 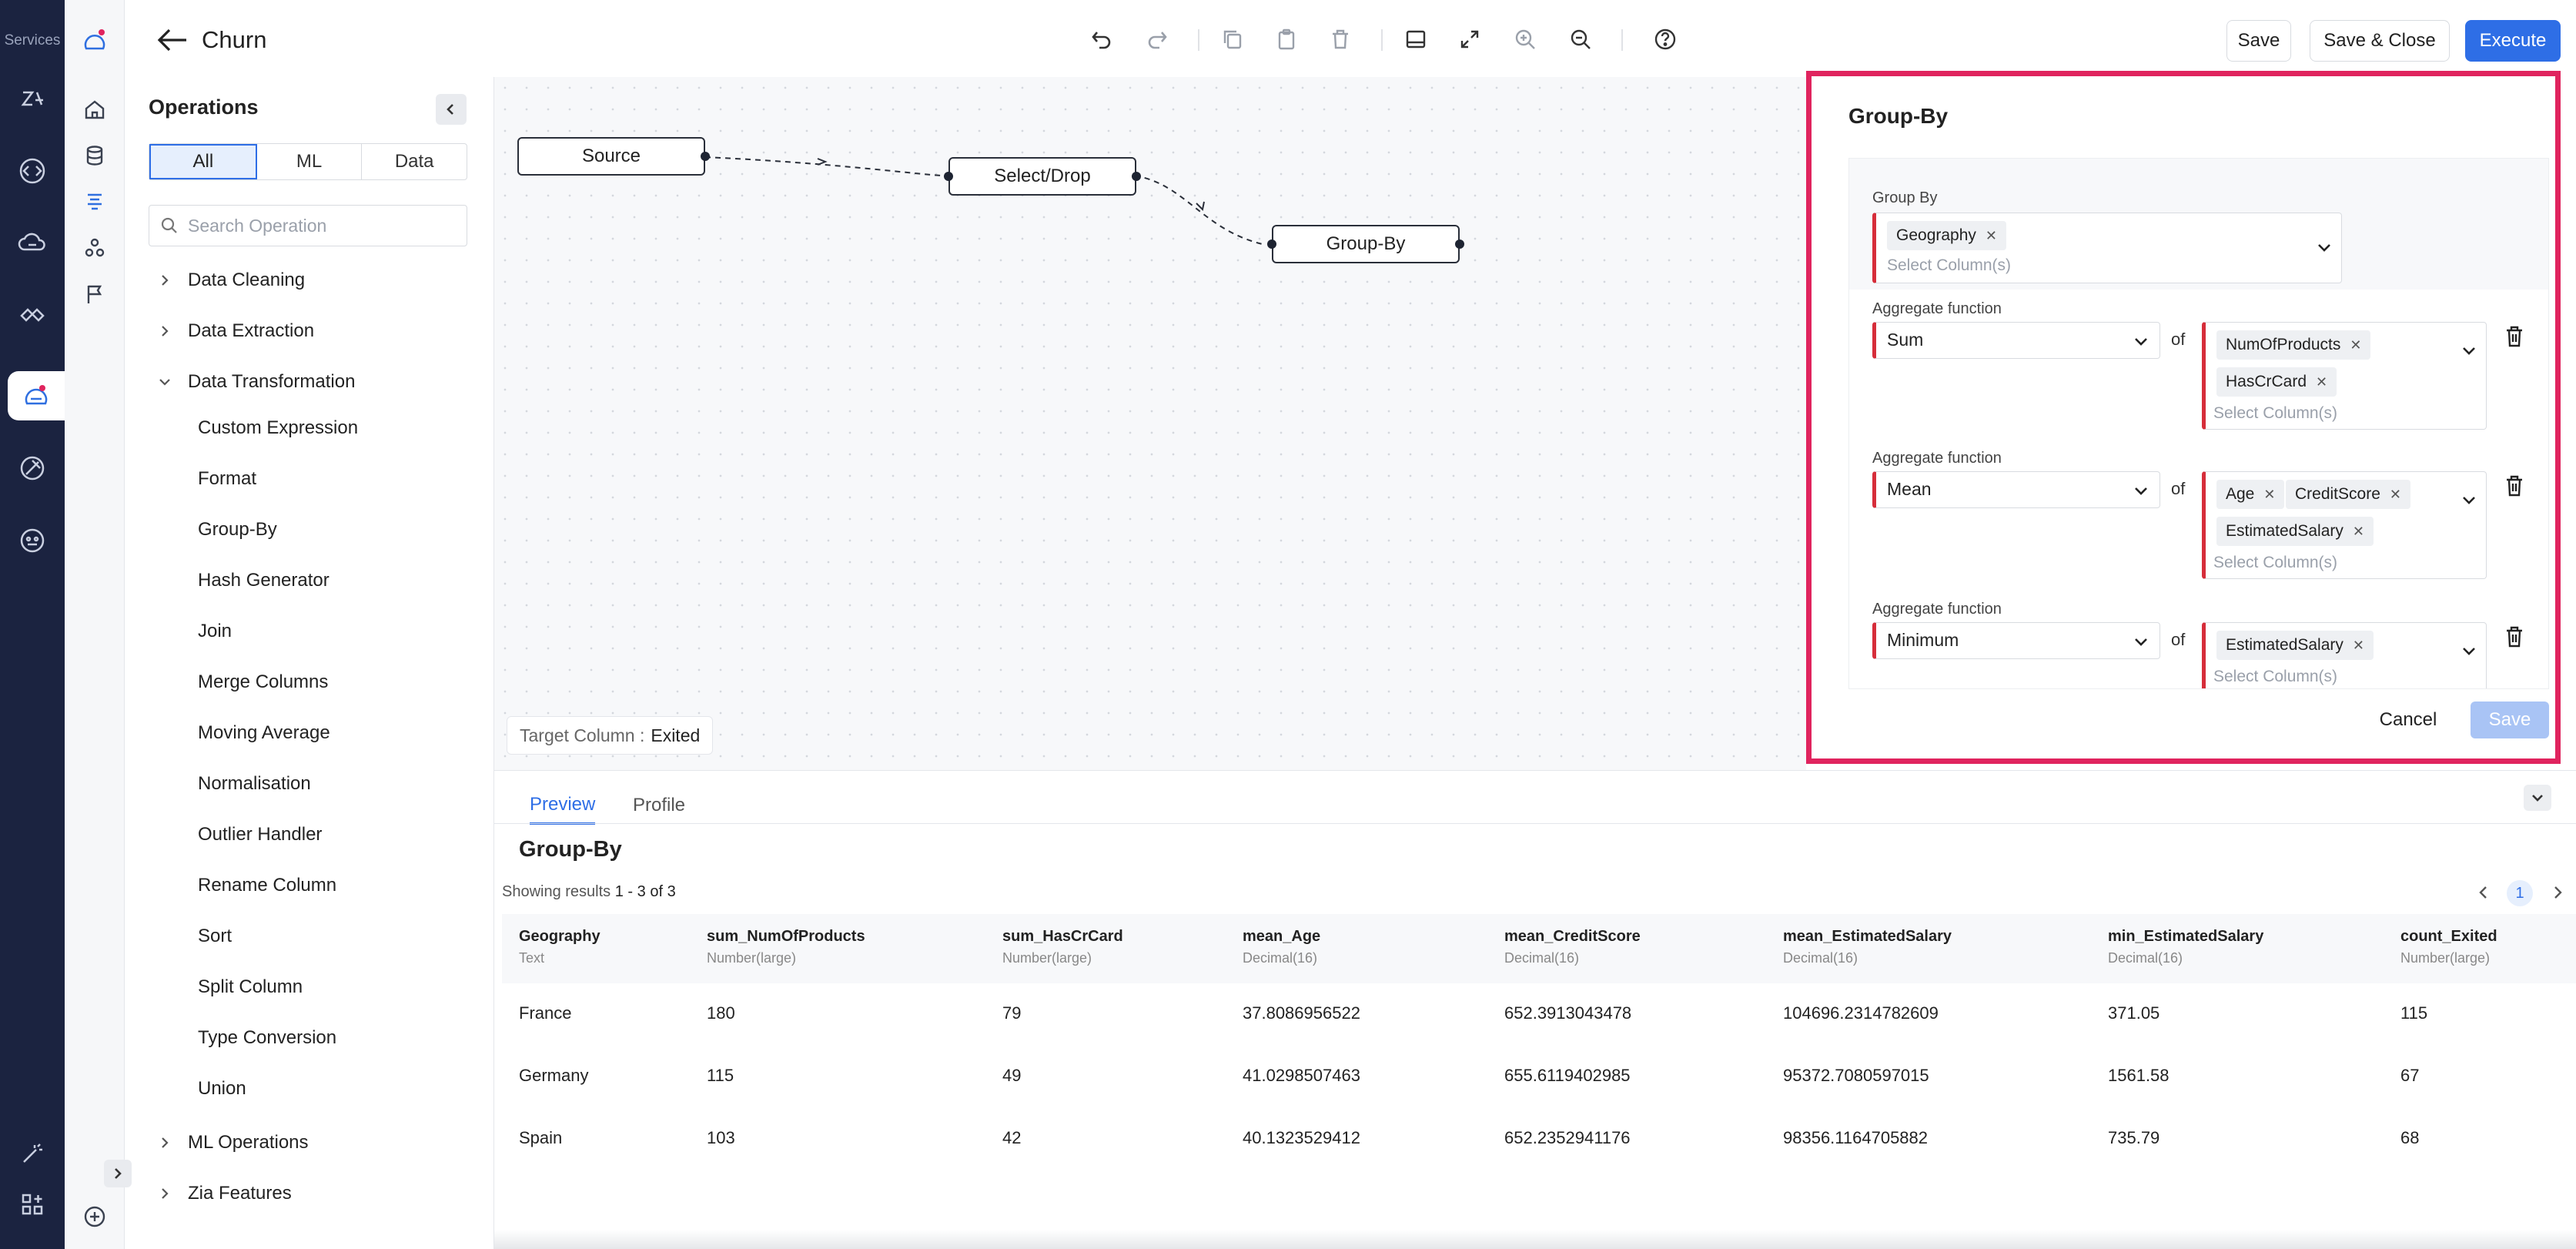 I want to click on pipeline-icon, so click(x=94, y=201).